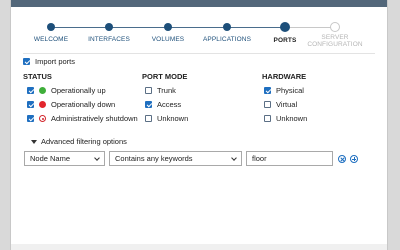  I want to click on port-mode-option-unknown: Unknown, so click(166, 118).